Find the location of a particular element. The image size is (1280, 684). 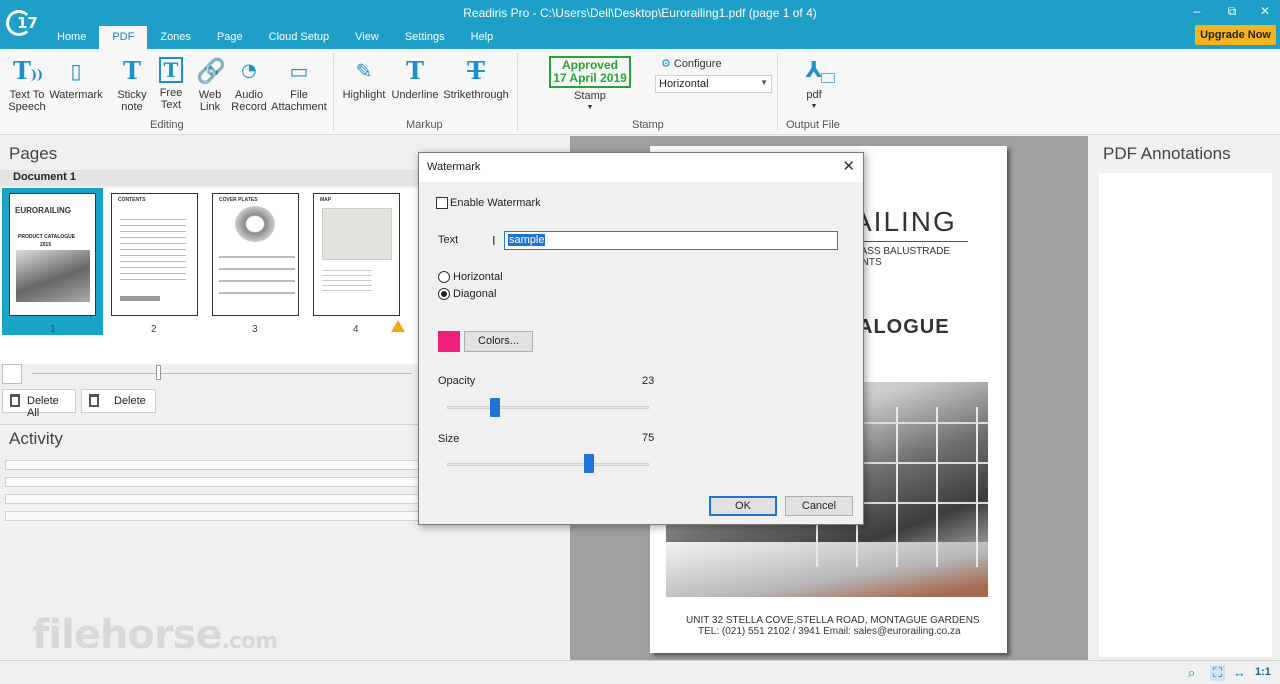

diagonal-label: Diagonal is located at coordinates (474, 294).